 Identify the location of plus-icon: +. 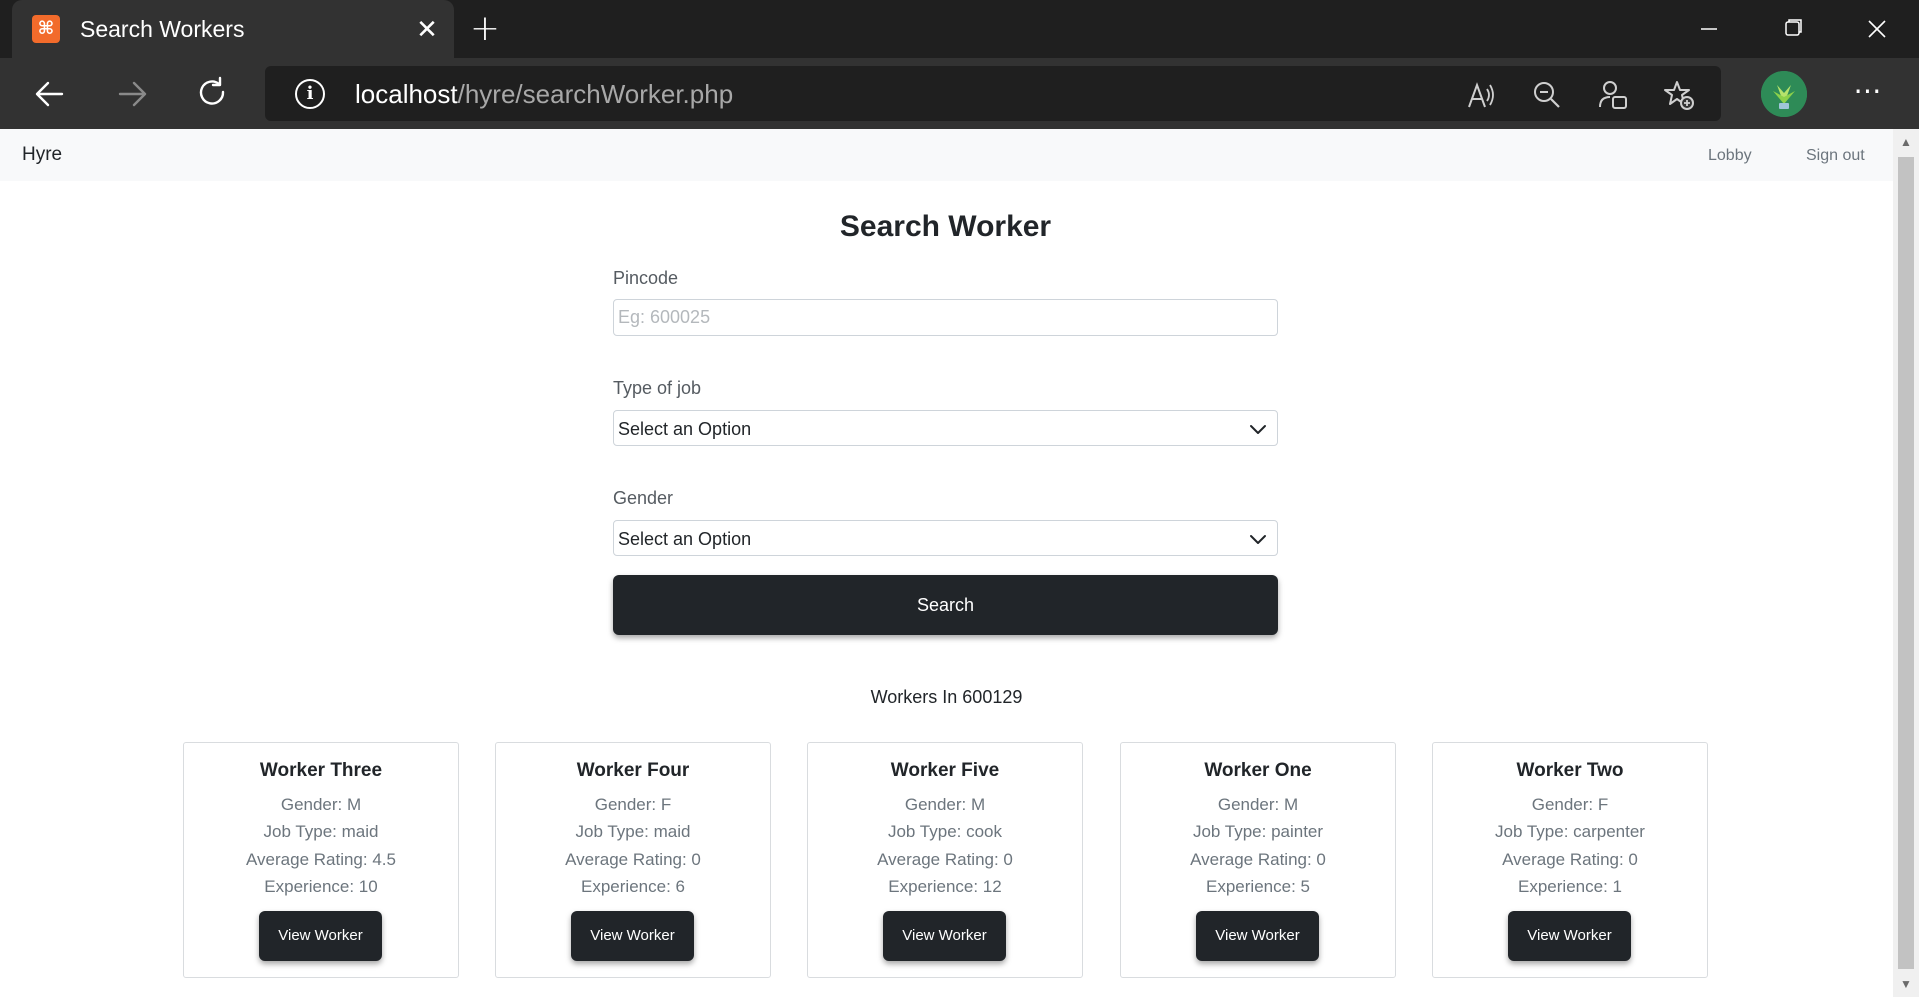
(485, 29).